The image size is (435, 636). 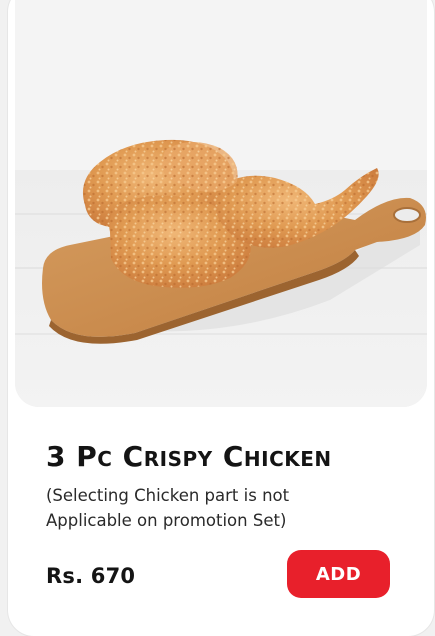 What do you see at coordinates (189, 456) in the screenshot?
I see `product-title: 3 Pc Crispy Chicken` at bounding box center [189, 456].